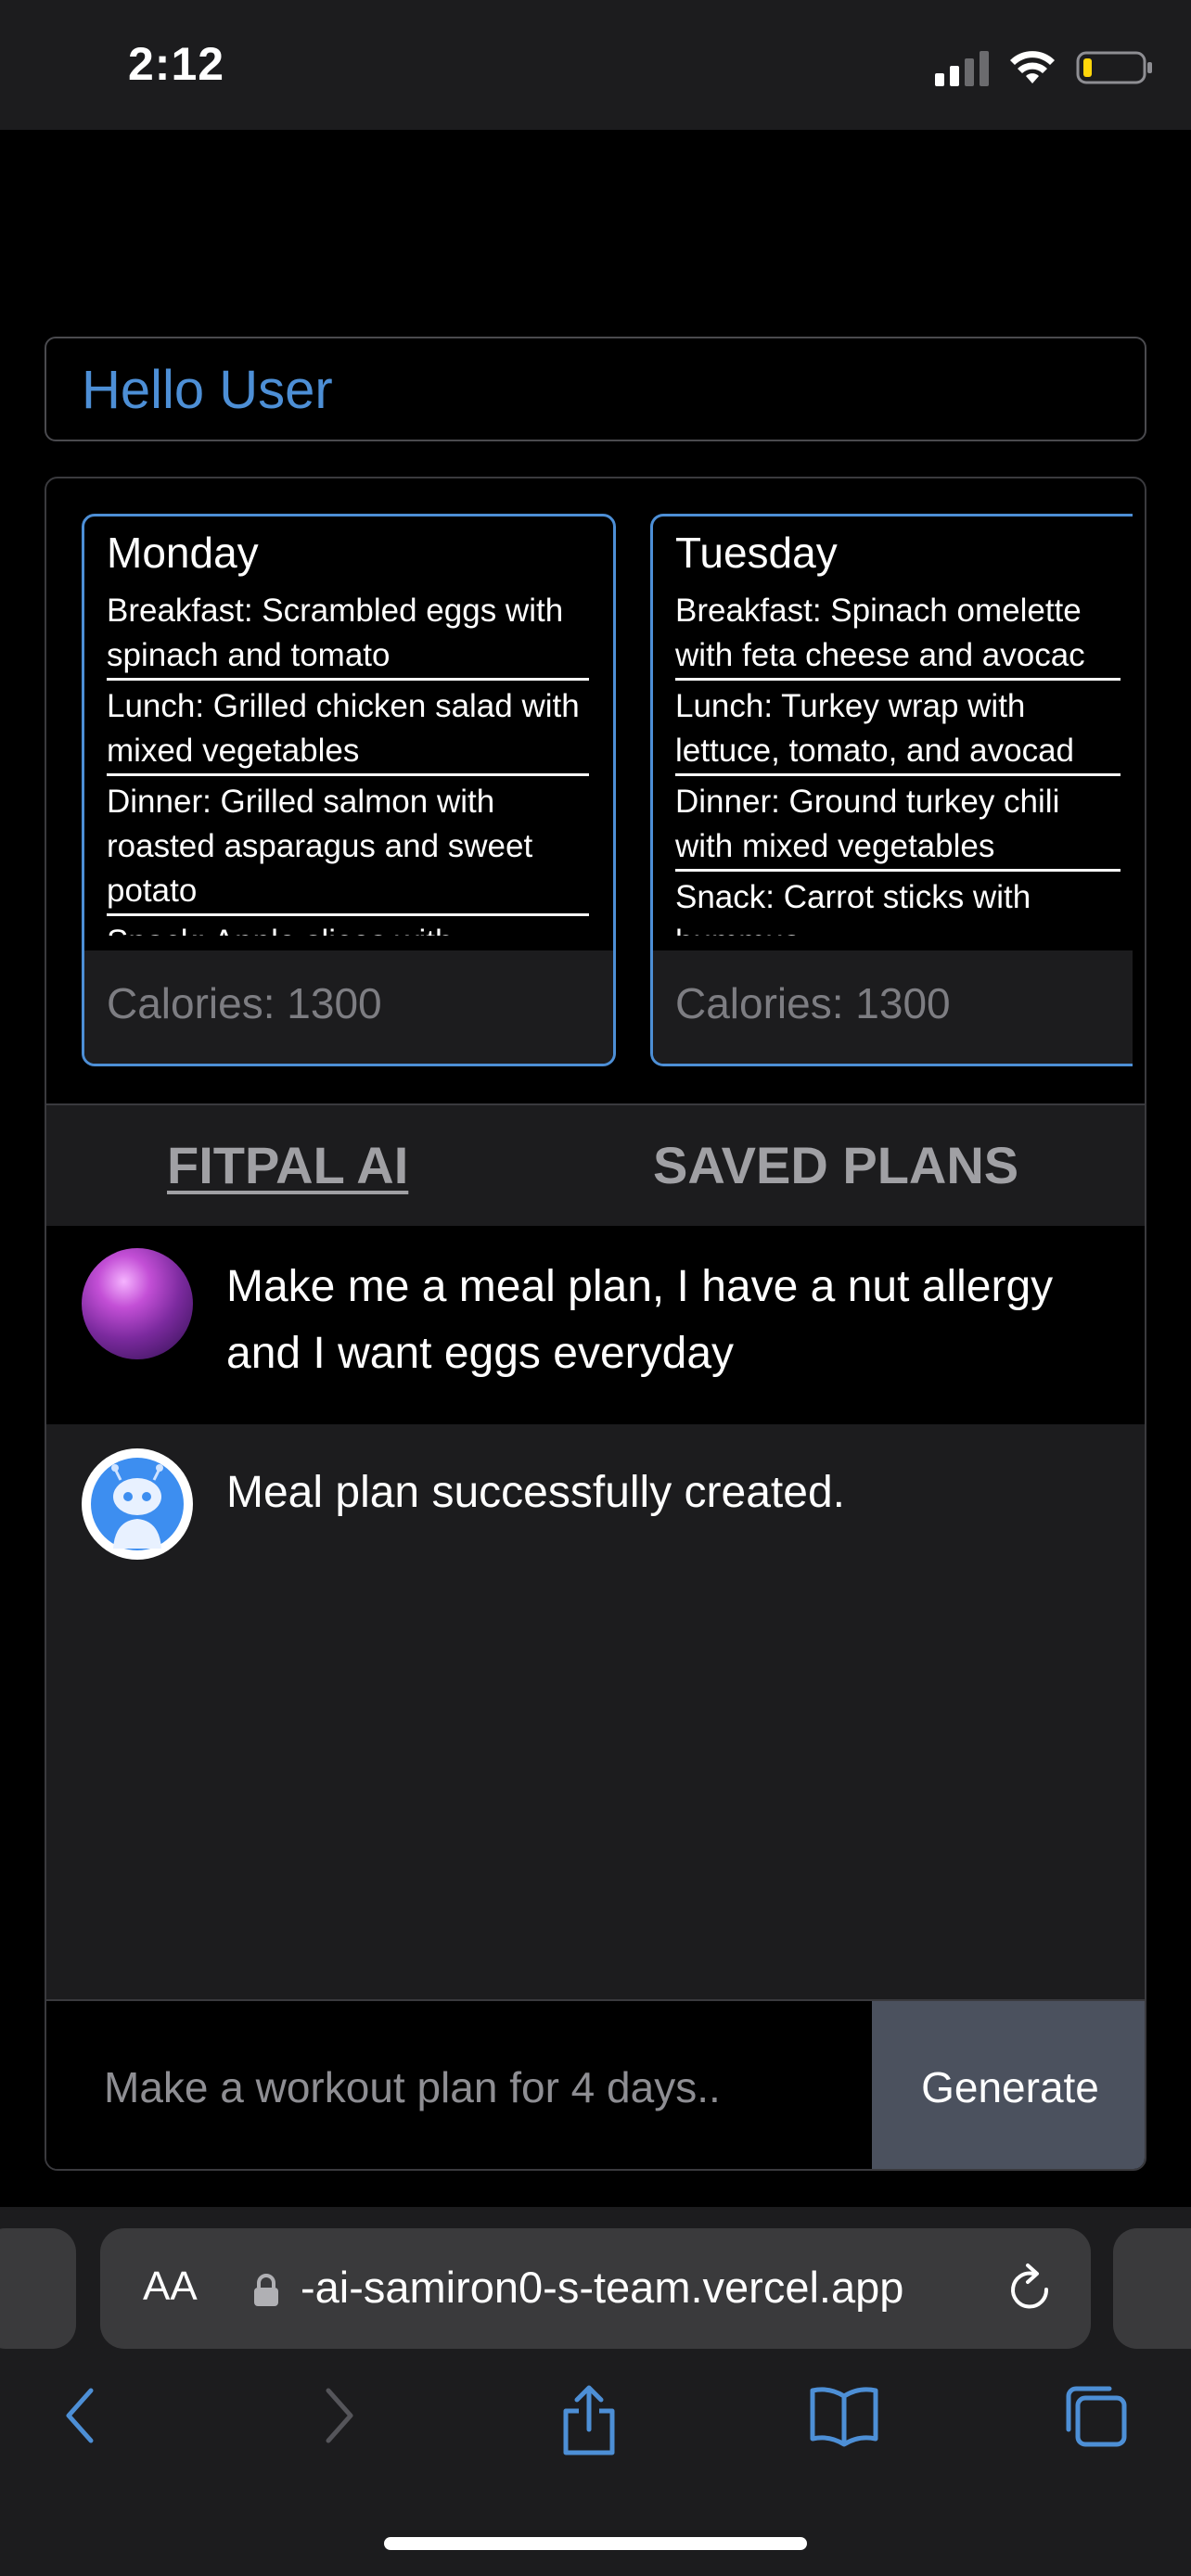 The height and width of the screenshot is (2576, 1191). Describe the element at coordinates (962, 67) in the screenshot. I see `cellular-signal-icon` at that location.